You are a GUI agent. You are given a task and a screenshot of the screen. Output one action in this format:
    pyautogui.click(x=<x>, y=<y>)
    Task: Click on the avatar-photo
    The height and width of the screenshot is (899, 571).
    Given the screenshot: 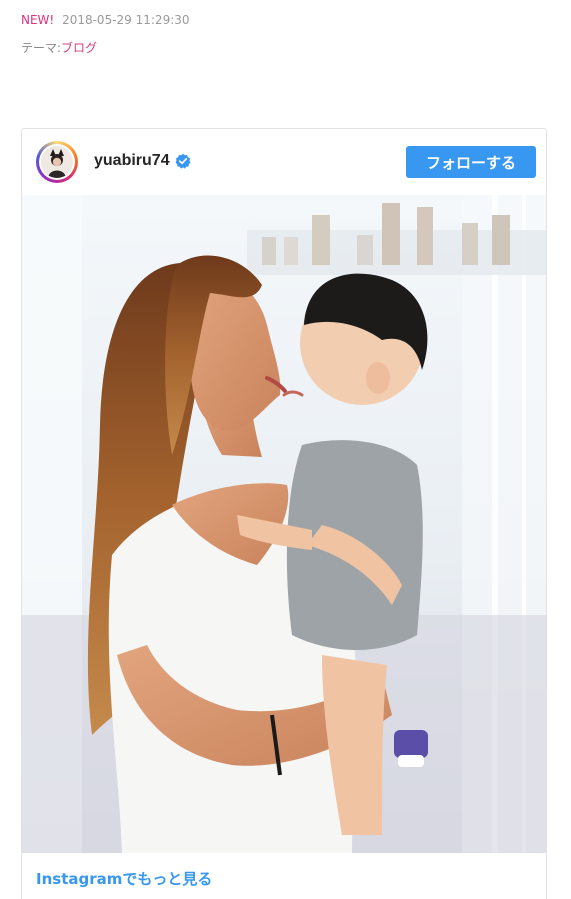 What is the action you would take?
    pyautogui.click(x=57, y=162)
    